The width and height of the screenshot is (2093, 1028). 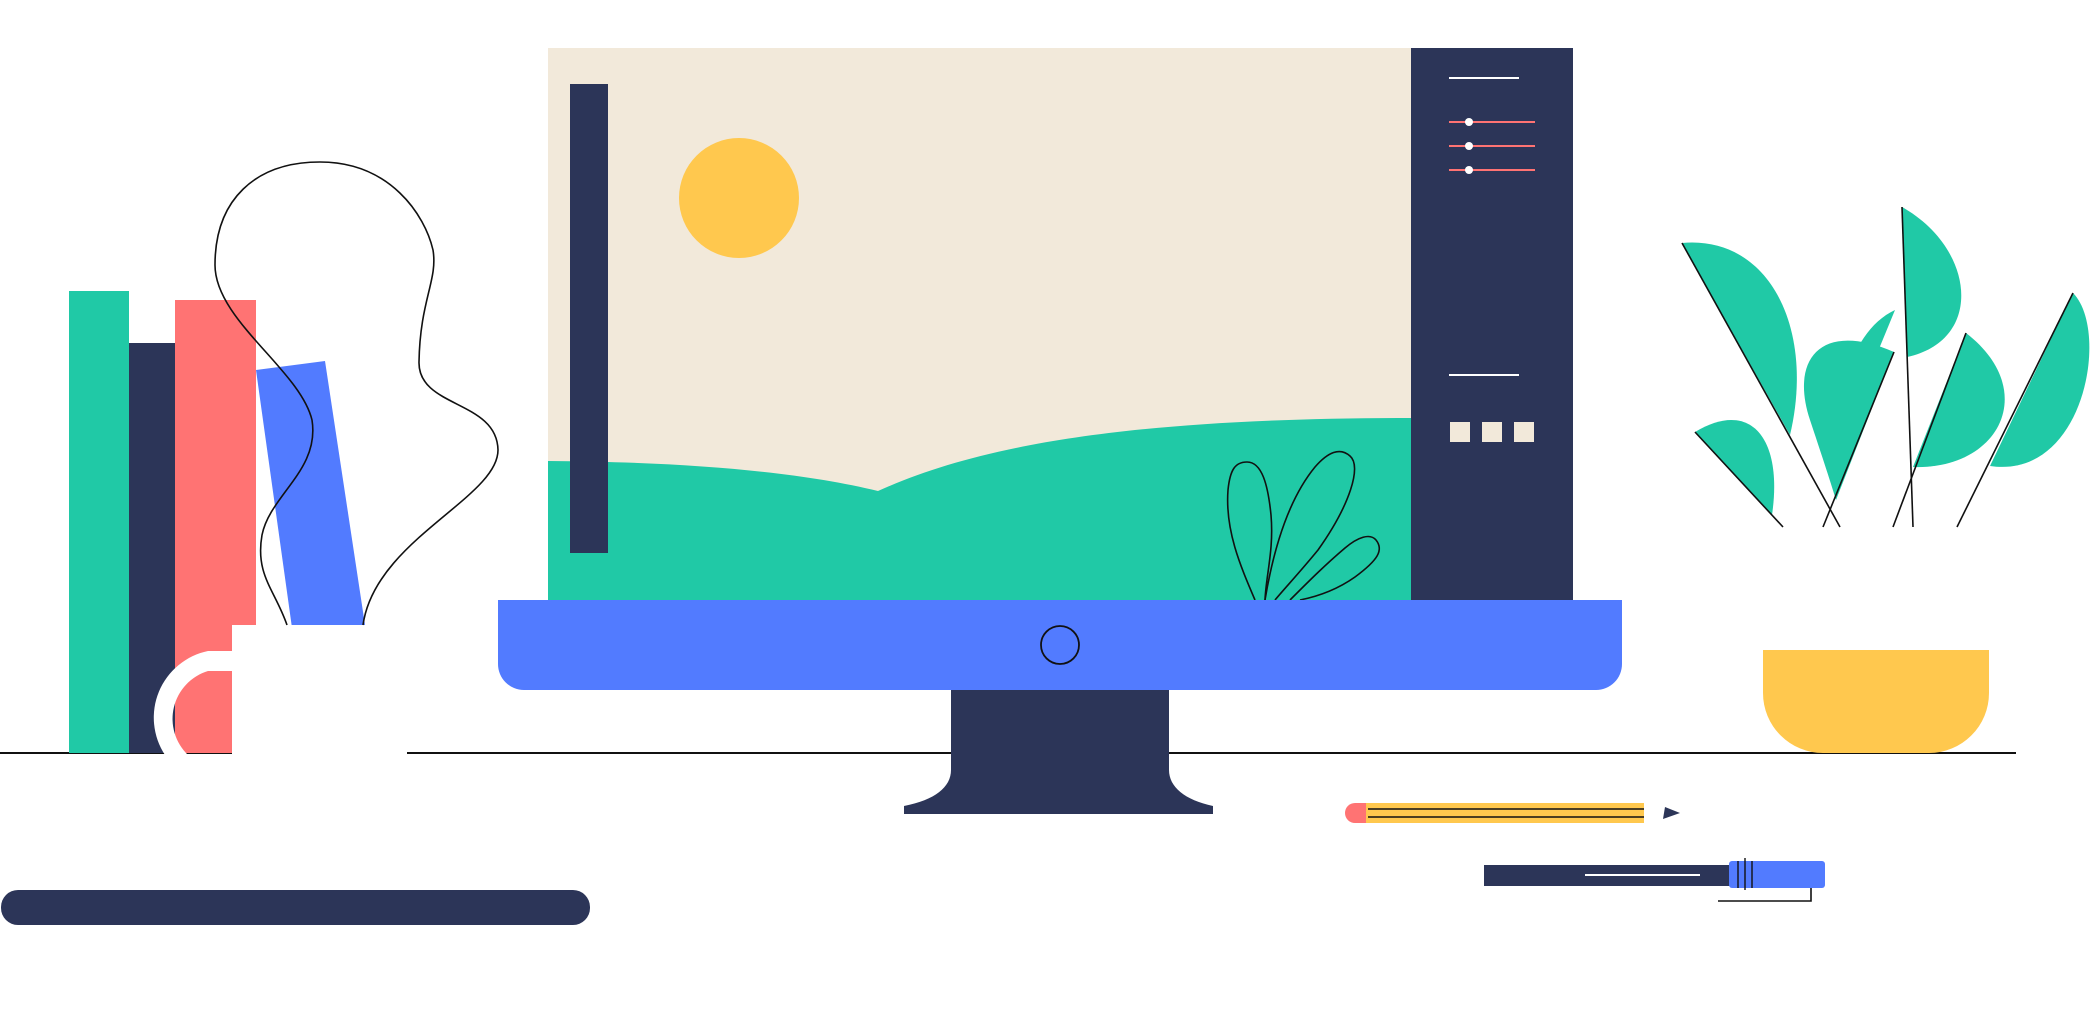 I want to click on floor-bar, so click(x=295, y=907).